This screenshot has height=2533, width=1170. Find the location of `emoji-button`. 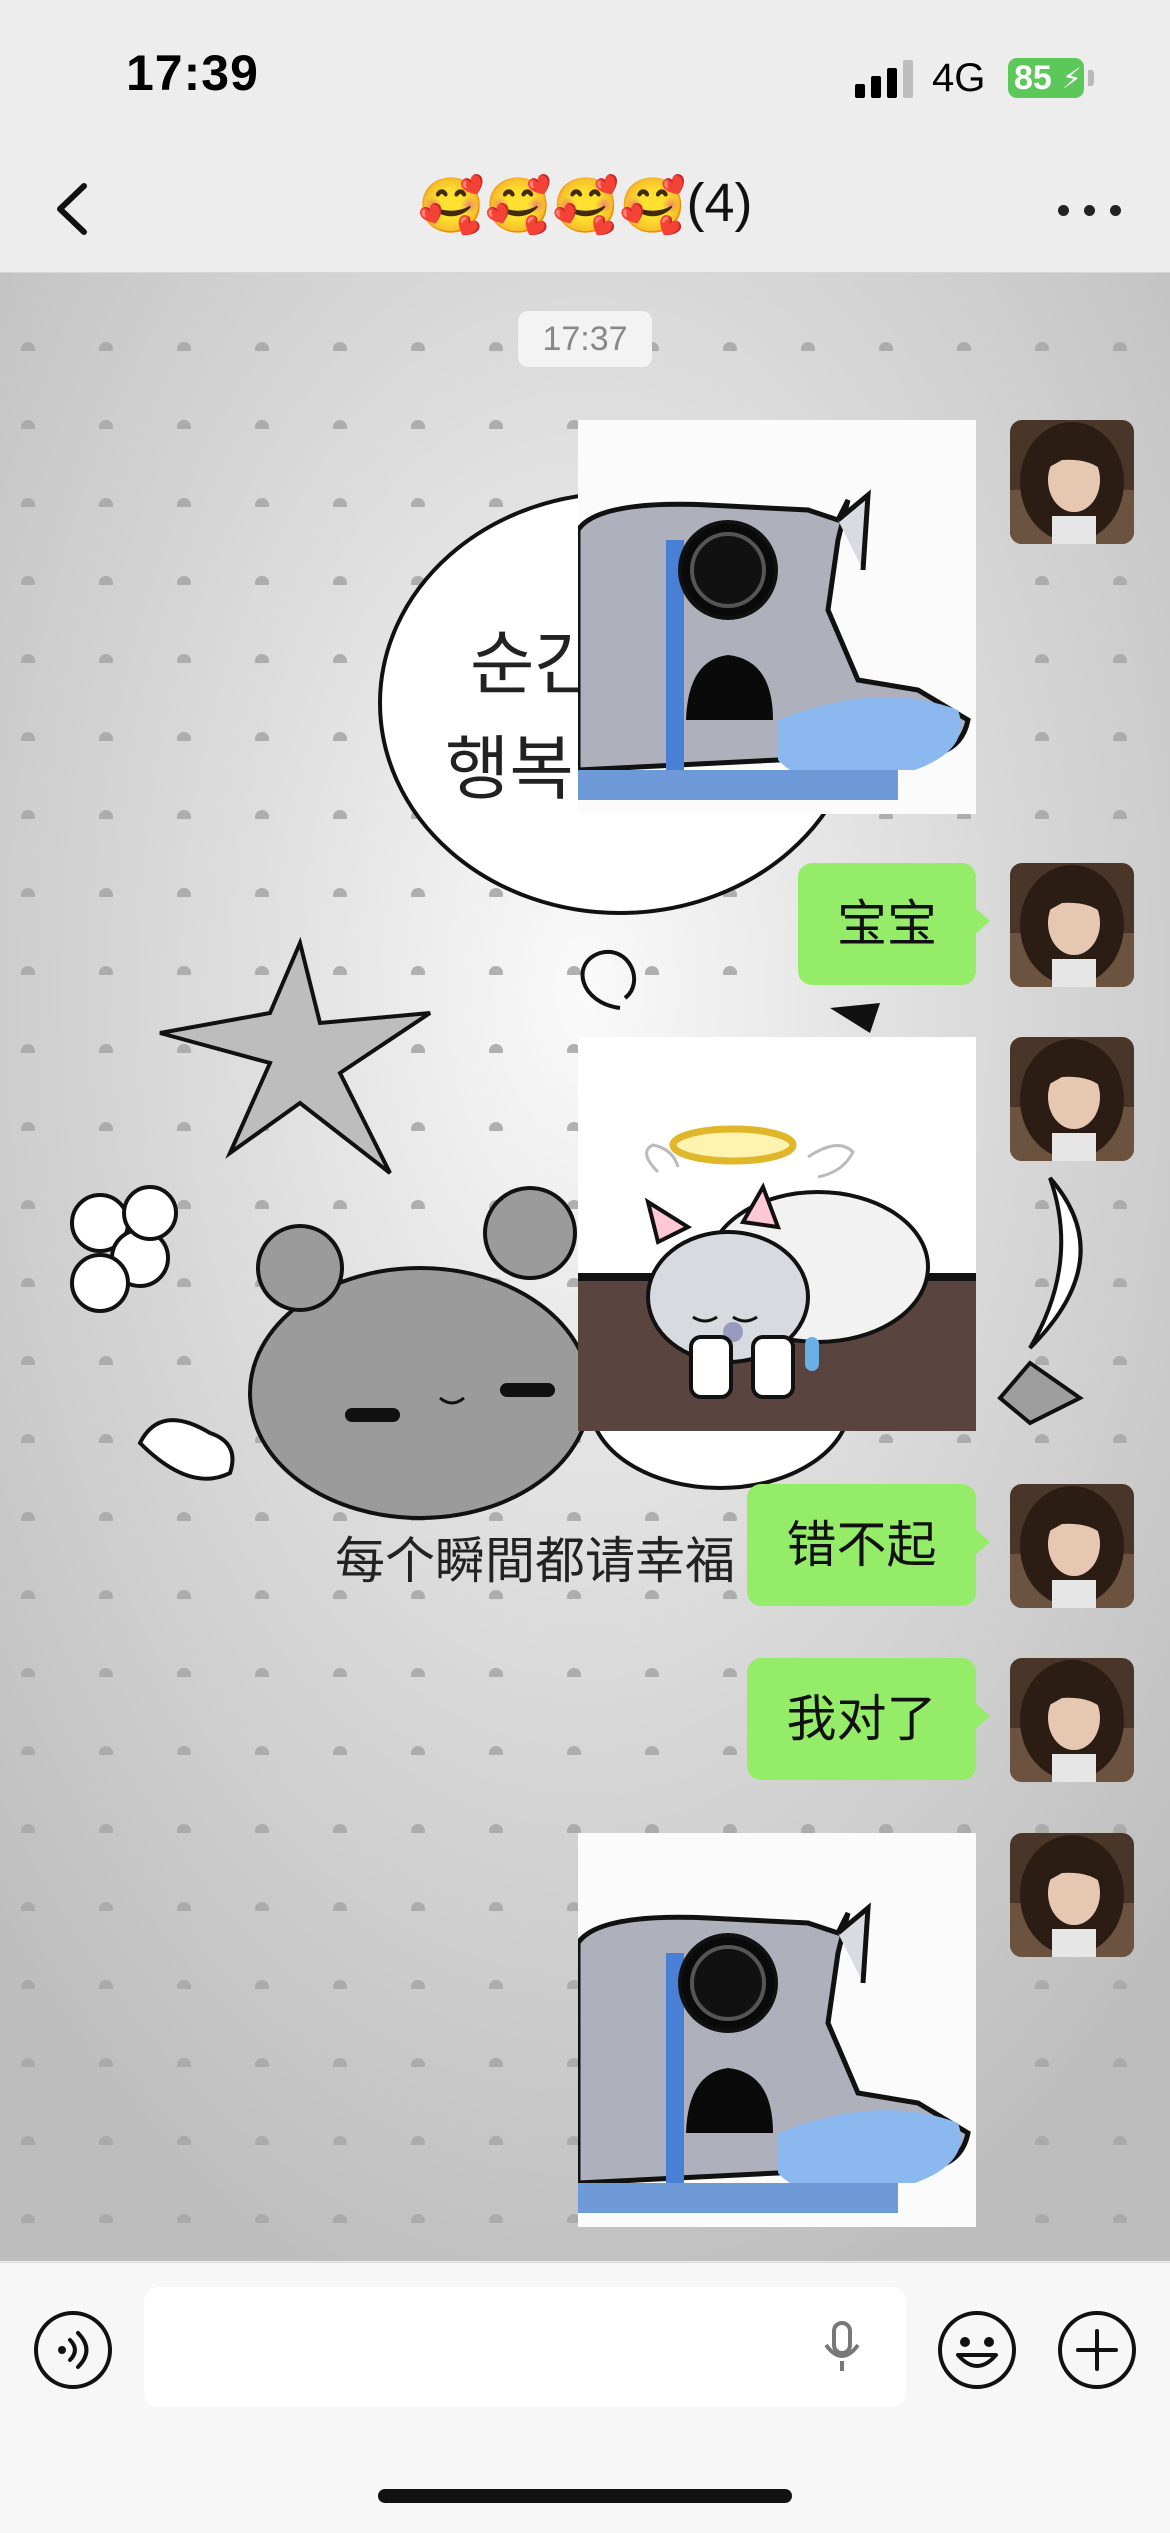

emoji-button is located at coordinates (977, 2350).